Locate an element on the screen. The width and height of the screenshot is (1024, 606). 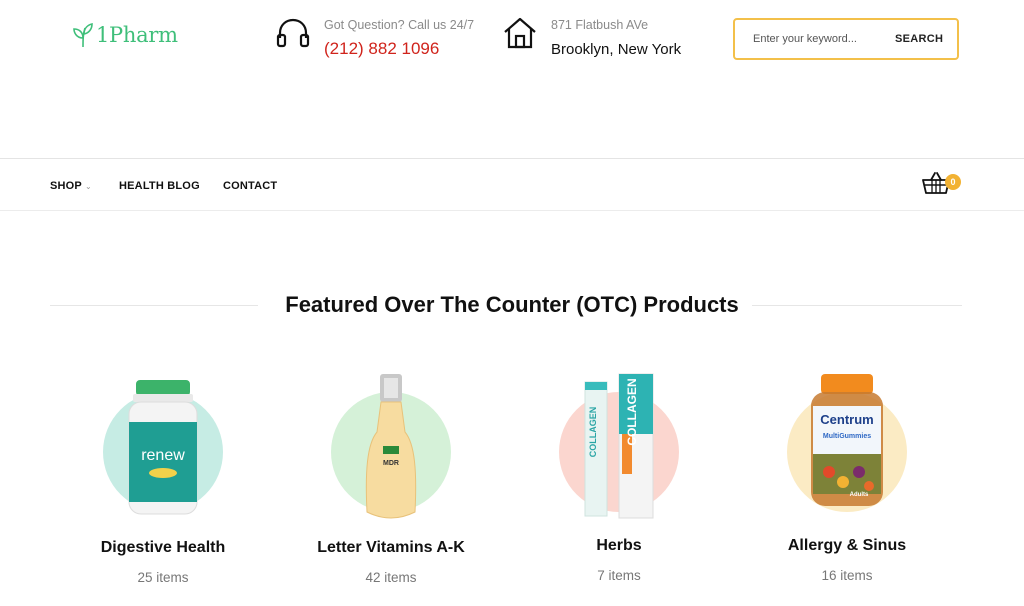
nav-item-health-blog: HEALTH BLOG is located at coordinates (159, 186).